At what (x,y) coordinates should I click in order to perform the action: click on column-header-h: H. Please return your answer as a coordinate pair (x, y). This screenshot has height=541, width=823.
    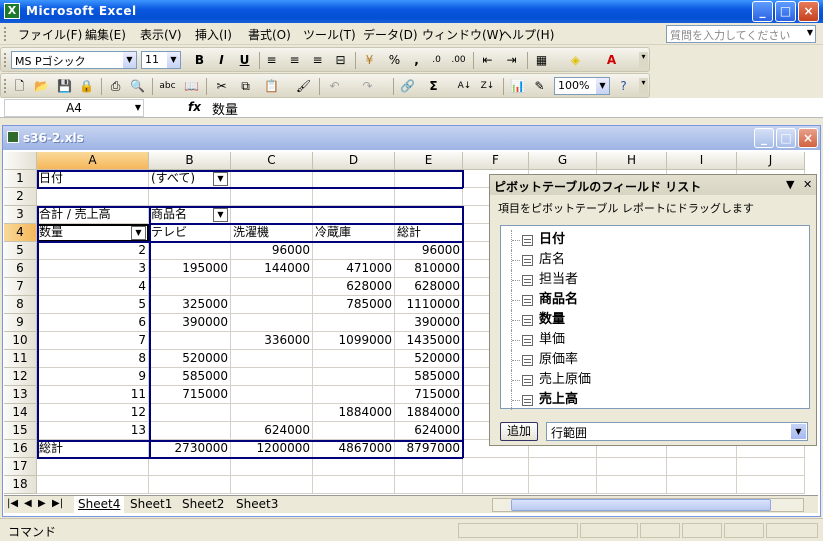
    Looking at the image, I should click on (632, 161).